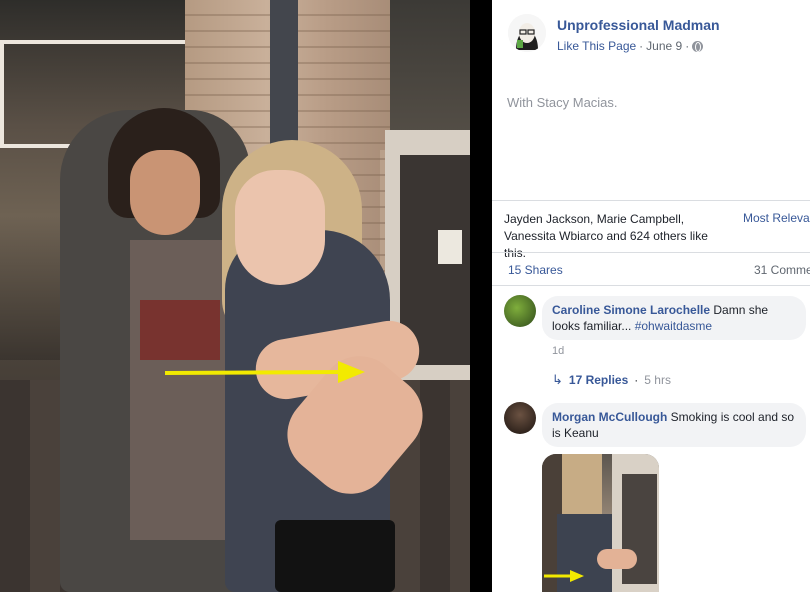 The width and height of the screenshot is (810, 592). I want to click on shares-link: 15 Shares, so click(535, 270).